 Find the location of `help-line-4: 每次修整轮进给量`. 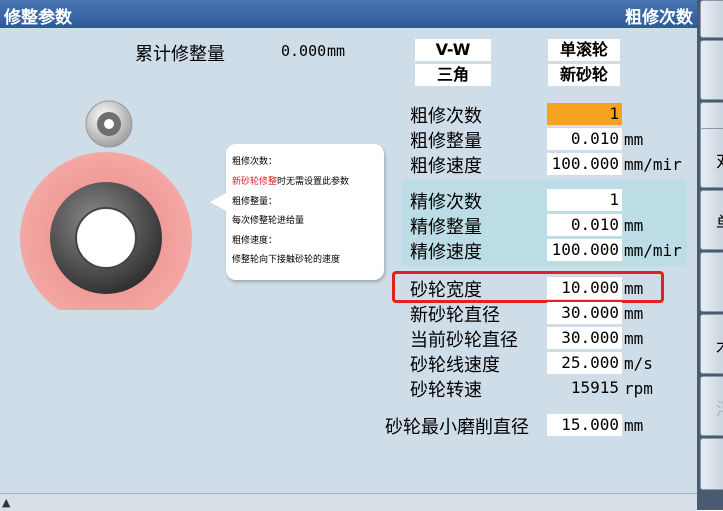

help-line-4: 每次修整轮进给量 is located at coordinates (268, 221).